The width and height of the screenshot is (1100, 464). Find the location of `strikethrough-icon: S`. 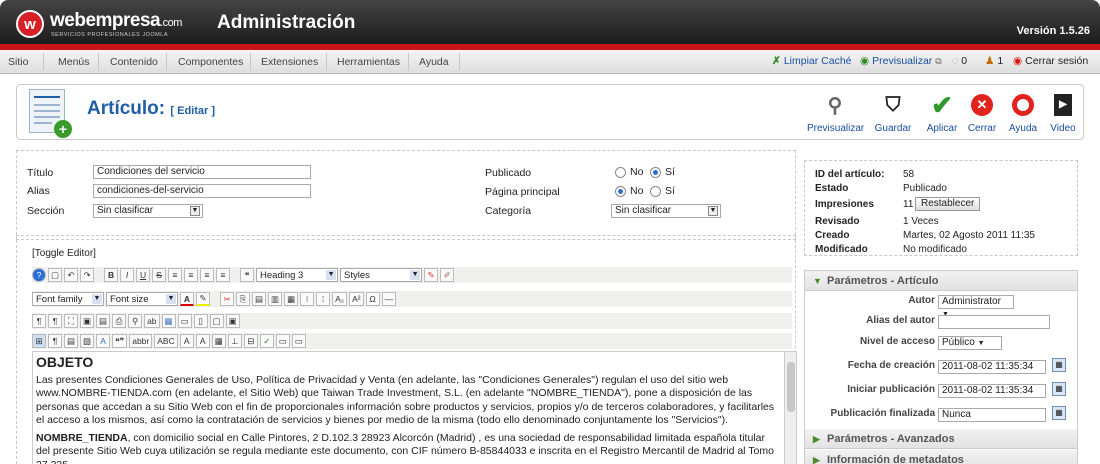

strikethrough-icon: S is located at coordinates (159, 275).